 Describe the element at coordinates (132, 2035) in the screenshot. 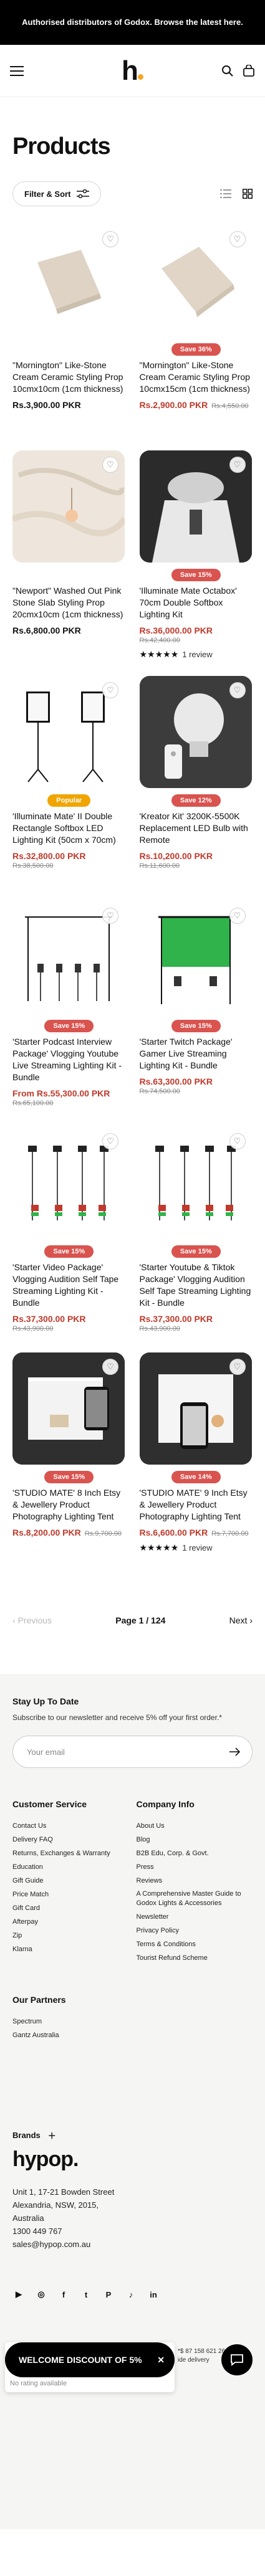

I see `partner-link: Gantz Australia` at that location.